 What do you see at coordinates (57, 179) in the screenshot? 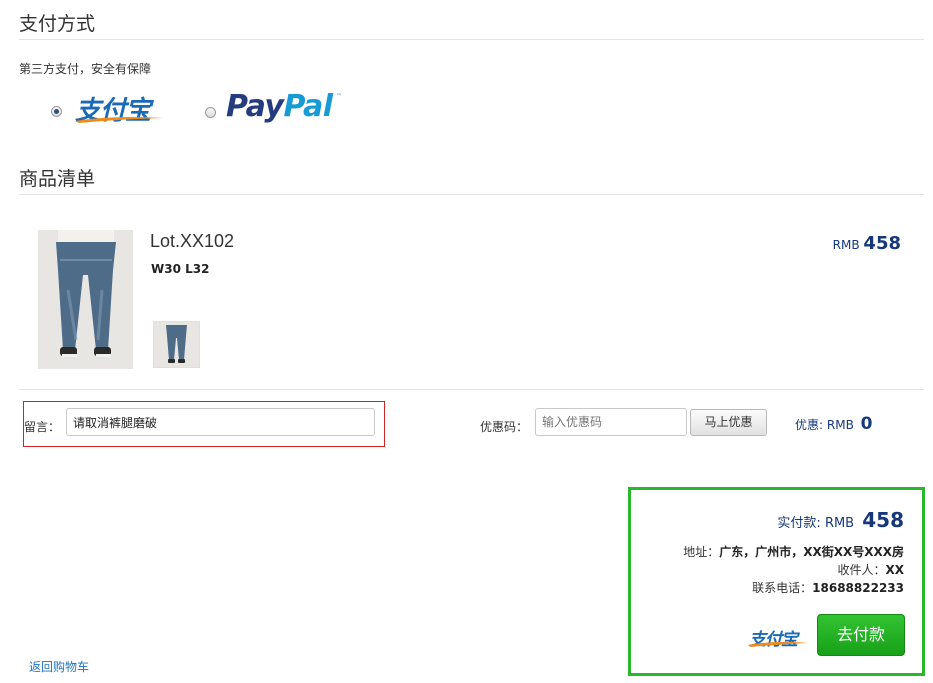
I see `cart-section-title: 商品清单` at bounding box center [57, 179].